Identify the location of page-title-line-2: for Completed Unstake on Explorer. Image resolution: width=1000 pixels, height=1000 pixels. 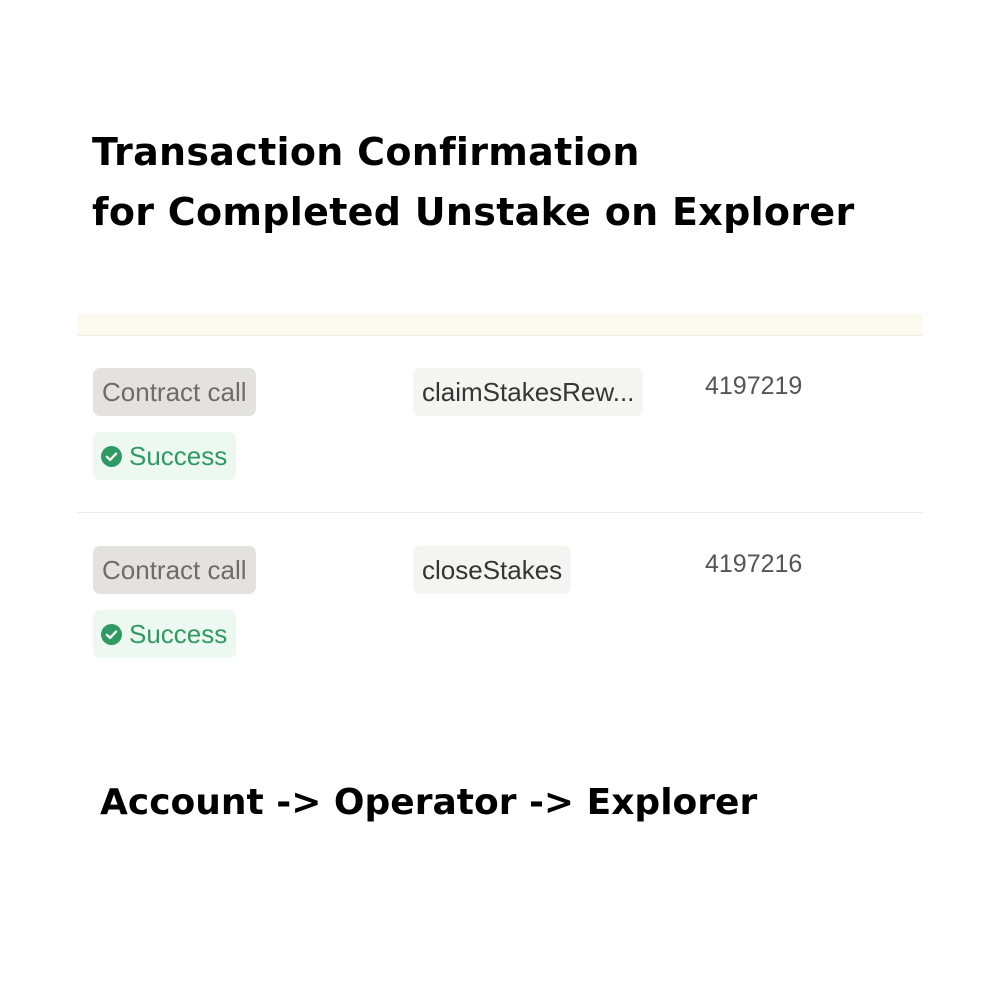
(473, 212).